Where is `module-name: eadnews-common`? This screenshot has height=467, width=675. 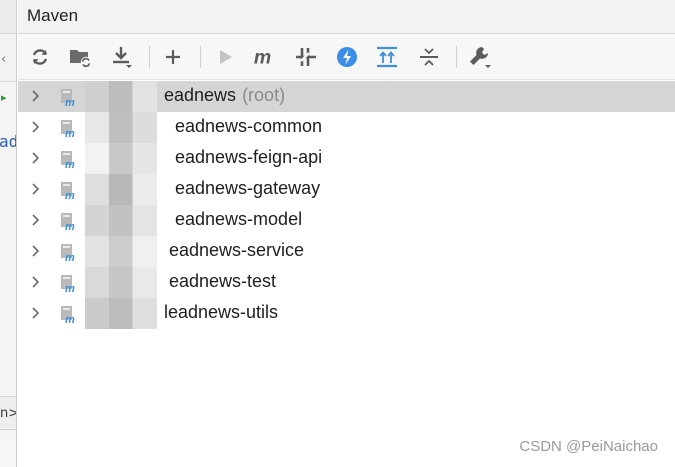 module-name: eadnews-common is located at coordinates (248, 126).